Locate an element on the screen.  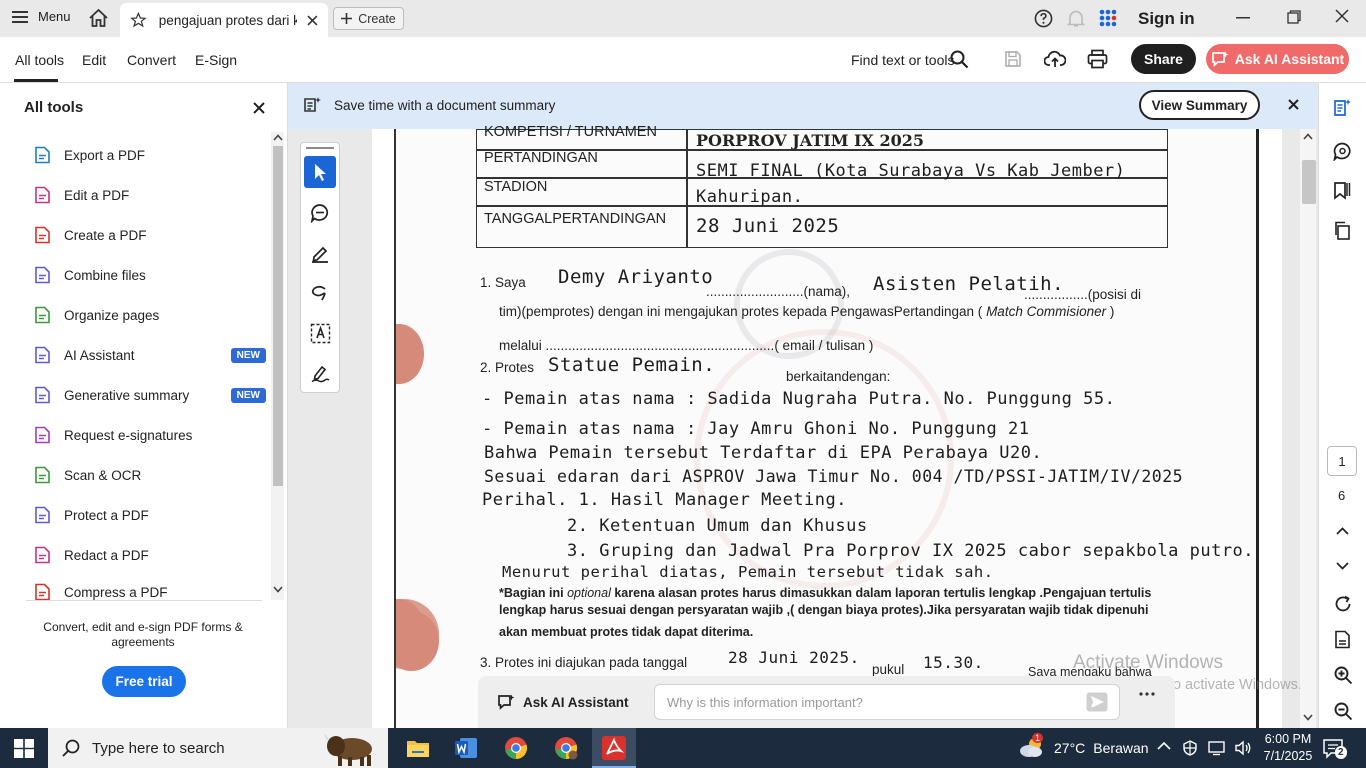
search-icon is located at coordinates (959, 59).